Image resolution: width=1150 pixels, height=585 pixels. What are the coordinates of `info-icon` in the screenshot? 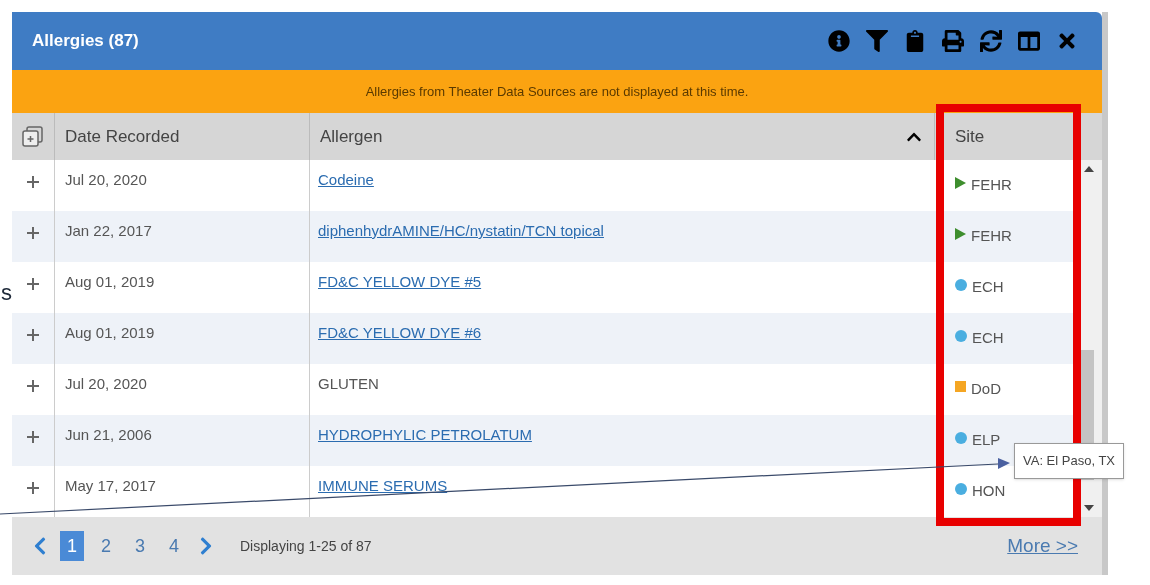 It's located at (839, 41).